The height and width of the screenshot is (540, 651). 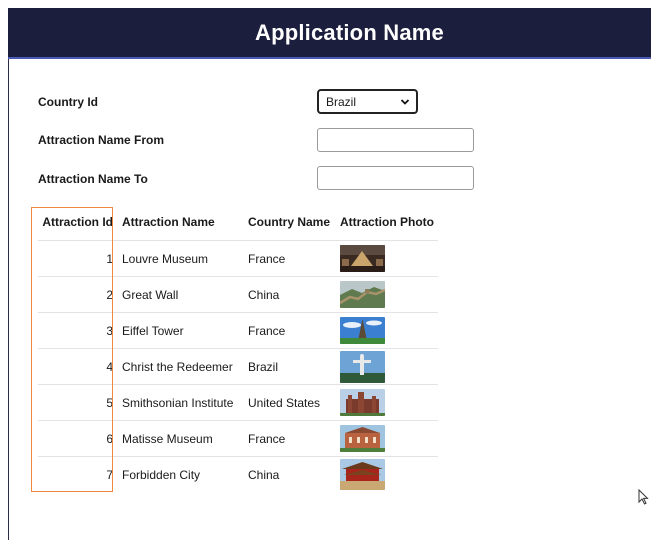 What do you see at coordinates (395, 178) in the screenshot?
I see `name-to-input` at bounding box center [395, 178].